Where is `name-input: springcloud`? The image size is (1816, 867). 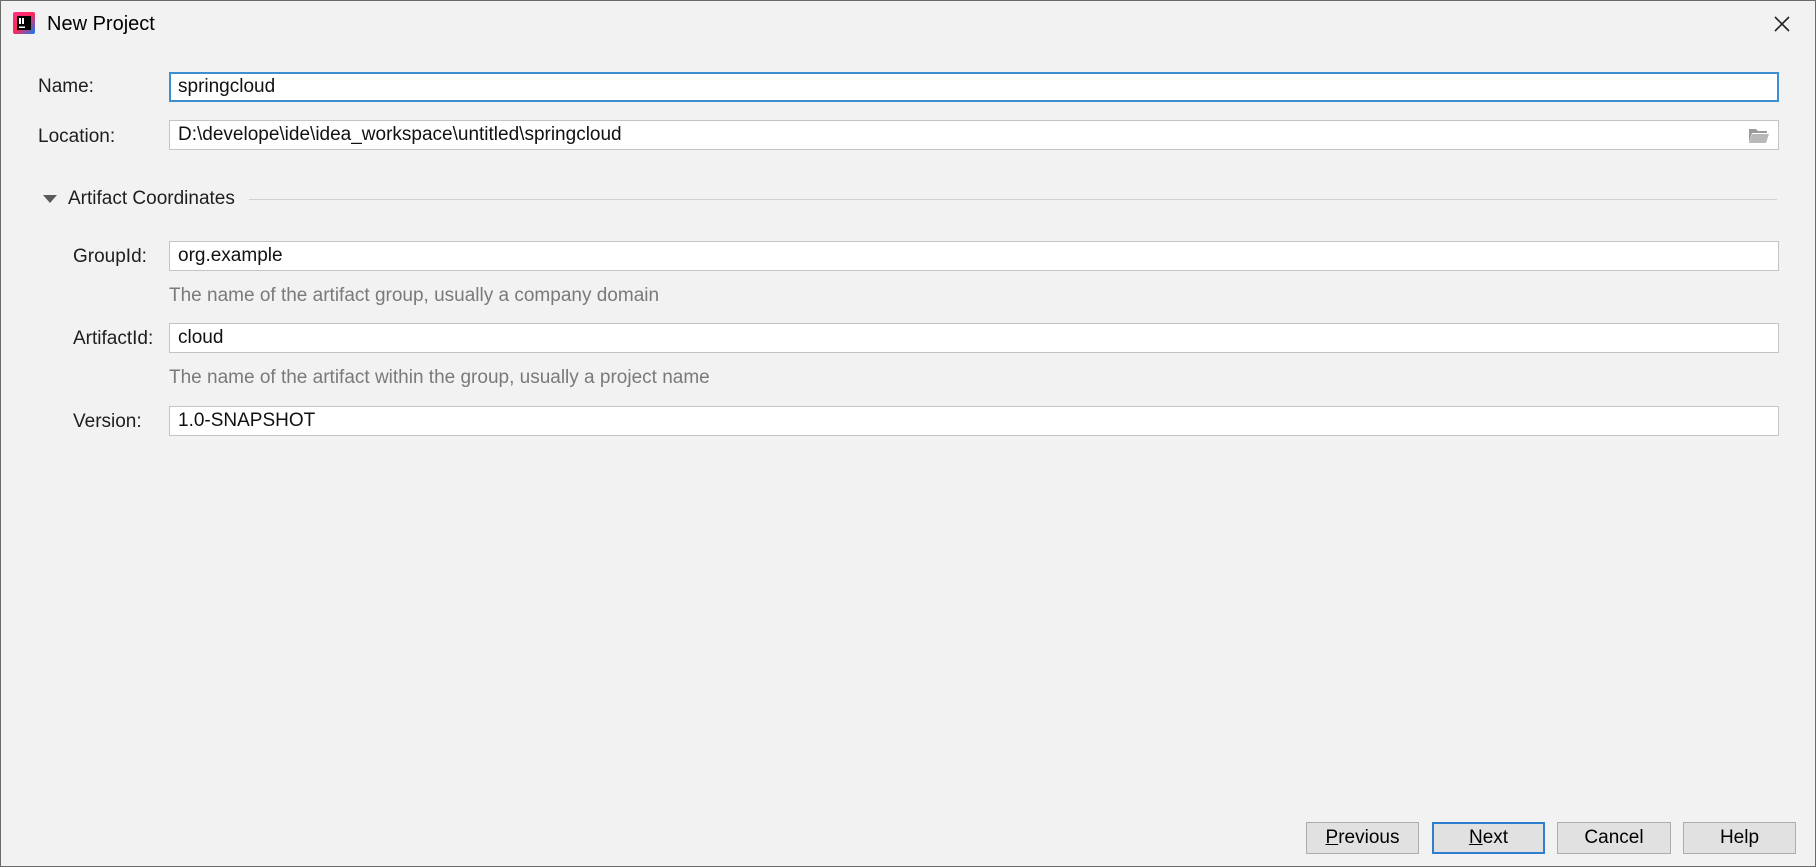 name-input: springcloud is located at coordinates (974, 87).